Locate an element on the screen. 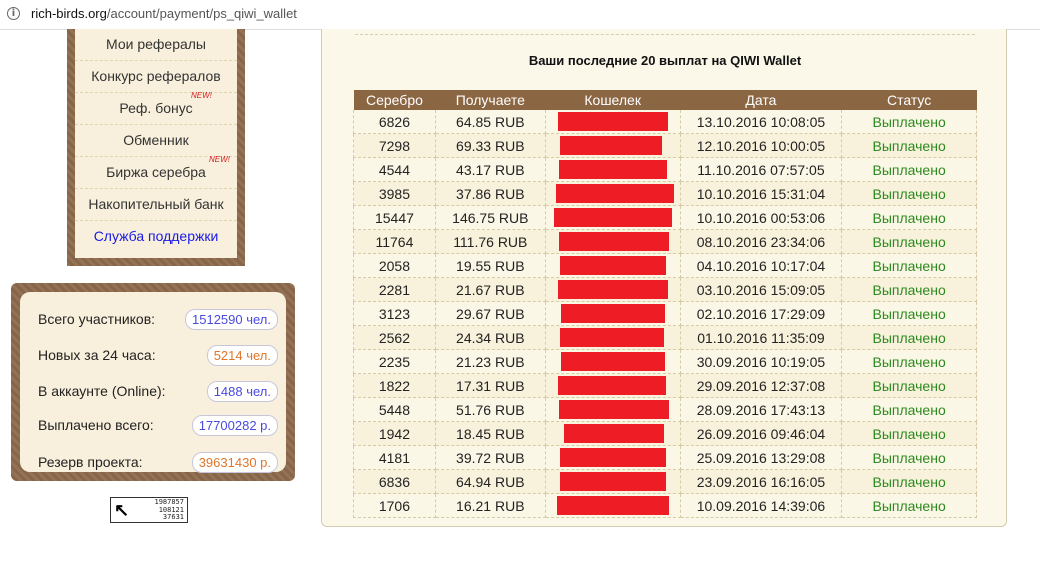  cell-date: 23.09.2016 16:16:05 is located at coordinates (761, 481).